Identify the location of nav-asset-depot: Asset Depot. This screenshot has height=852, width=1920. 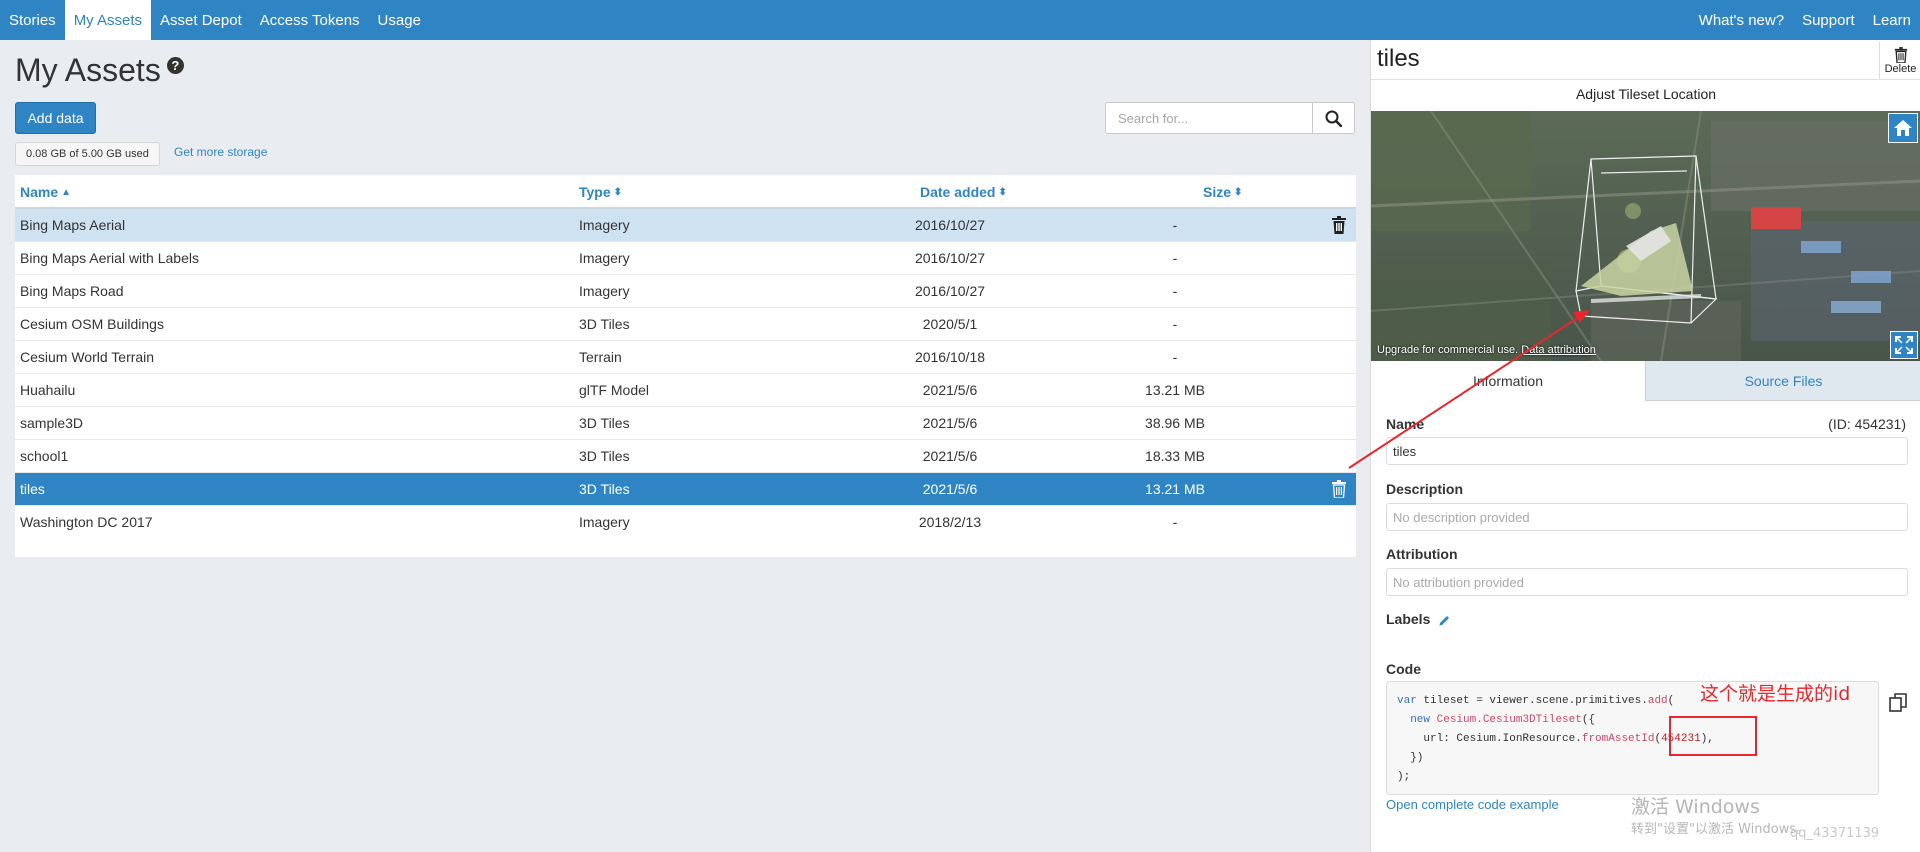
(201, 20).